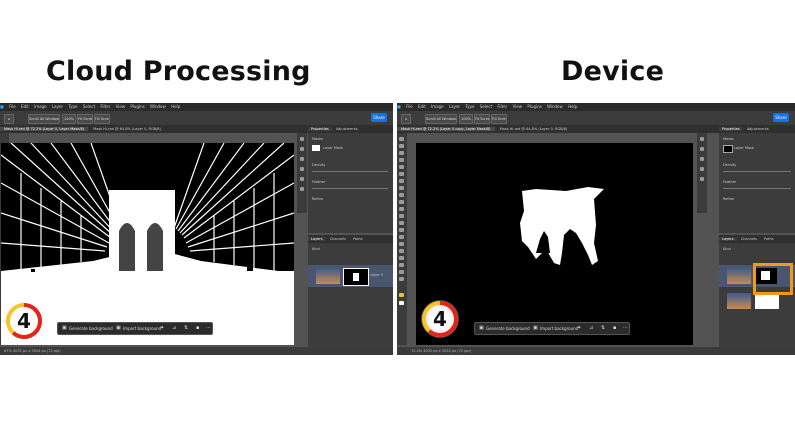  I want to click on healing-tool-icon, so click(401, 188).